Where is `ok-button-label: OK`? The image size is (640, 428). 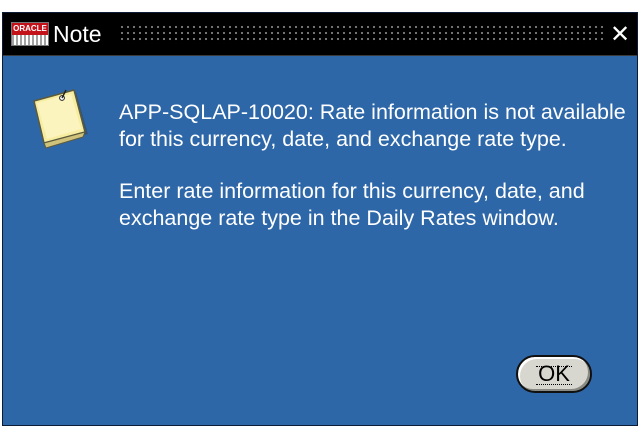
ok-button-label: OK is located at coordinates (554, 373).